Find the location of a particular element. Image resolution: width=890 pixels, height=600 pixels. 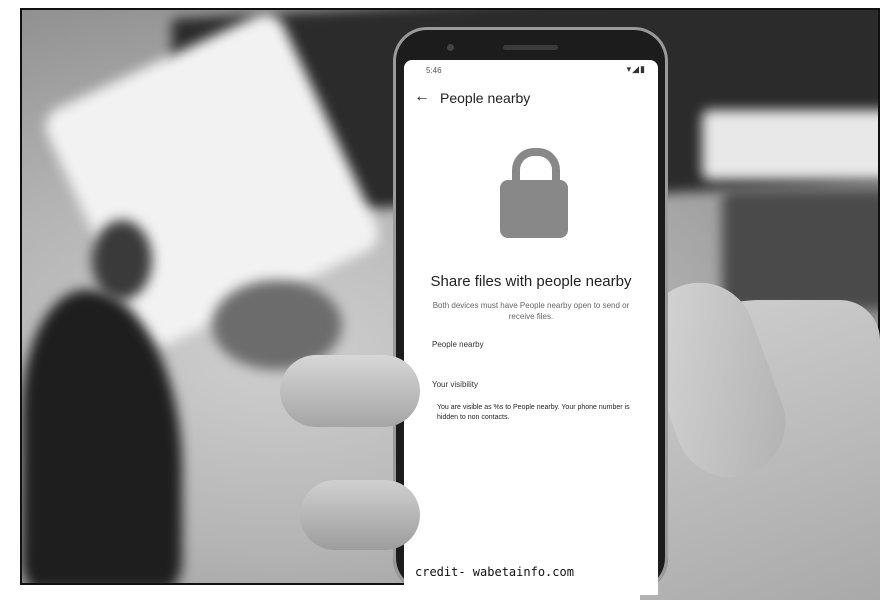

blurred-plant-top is located at coordinates (122, 260).